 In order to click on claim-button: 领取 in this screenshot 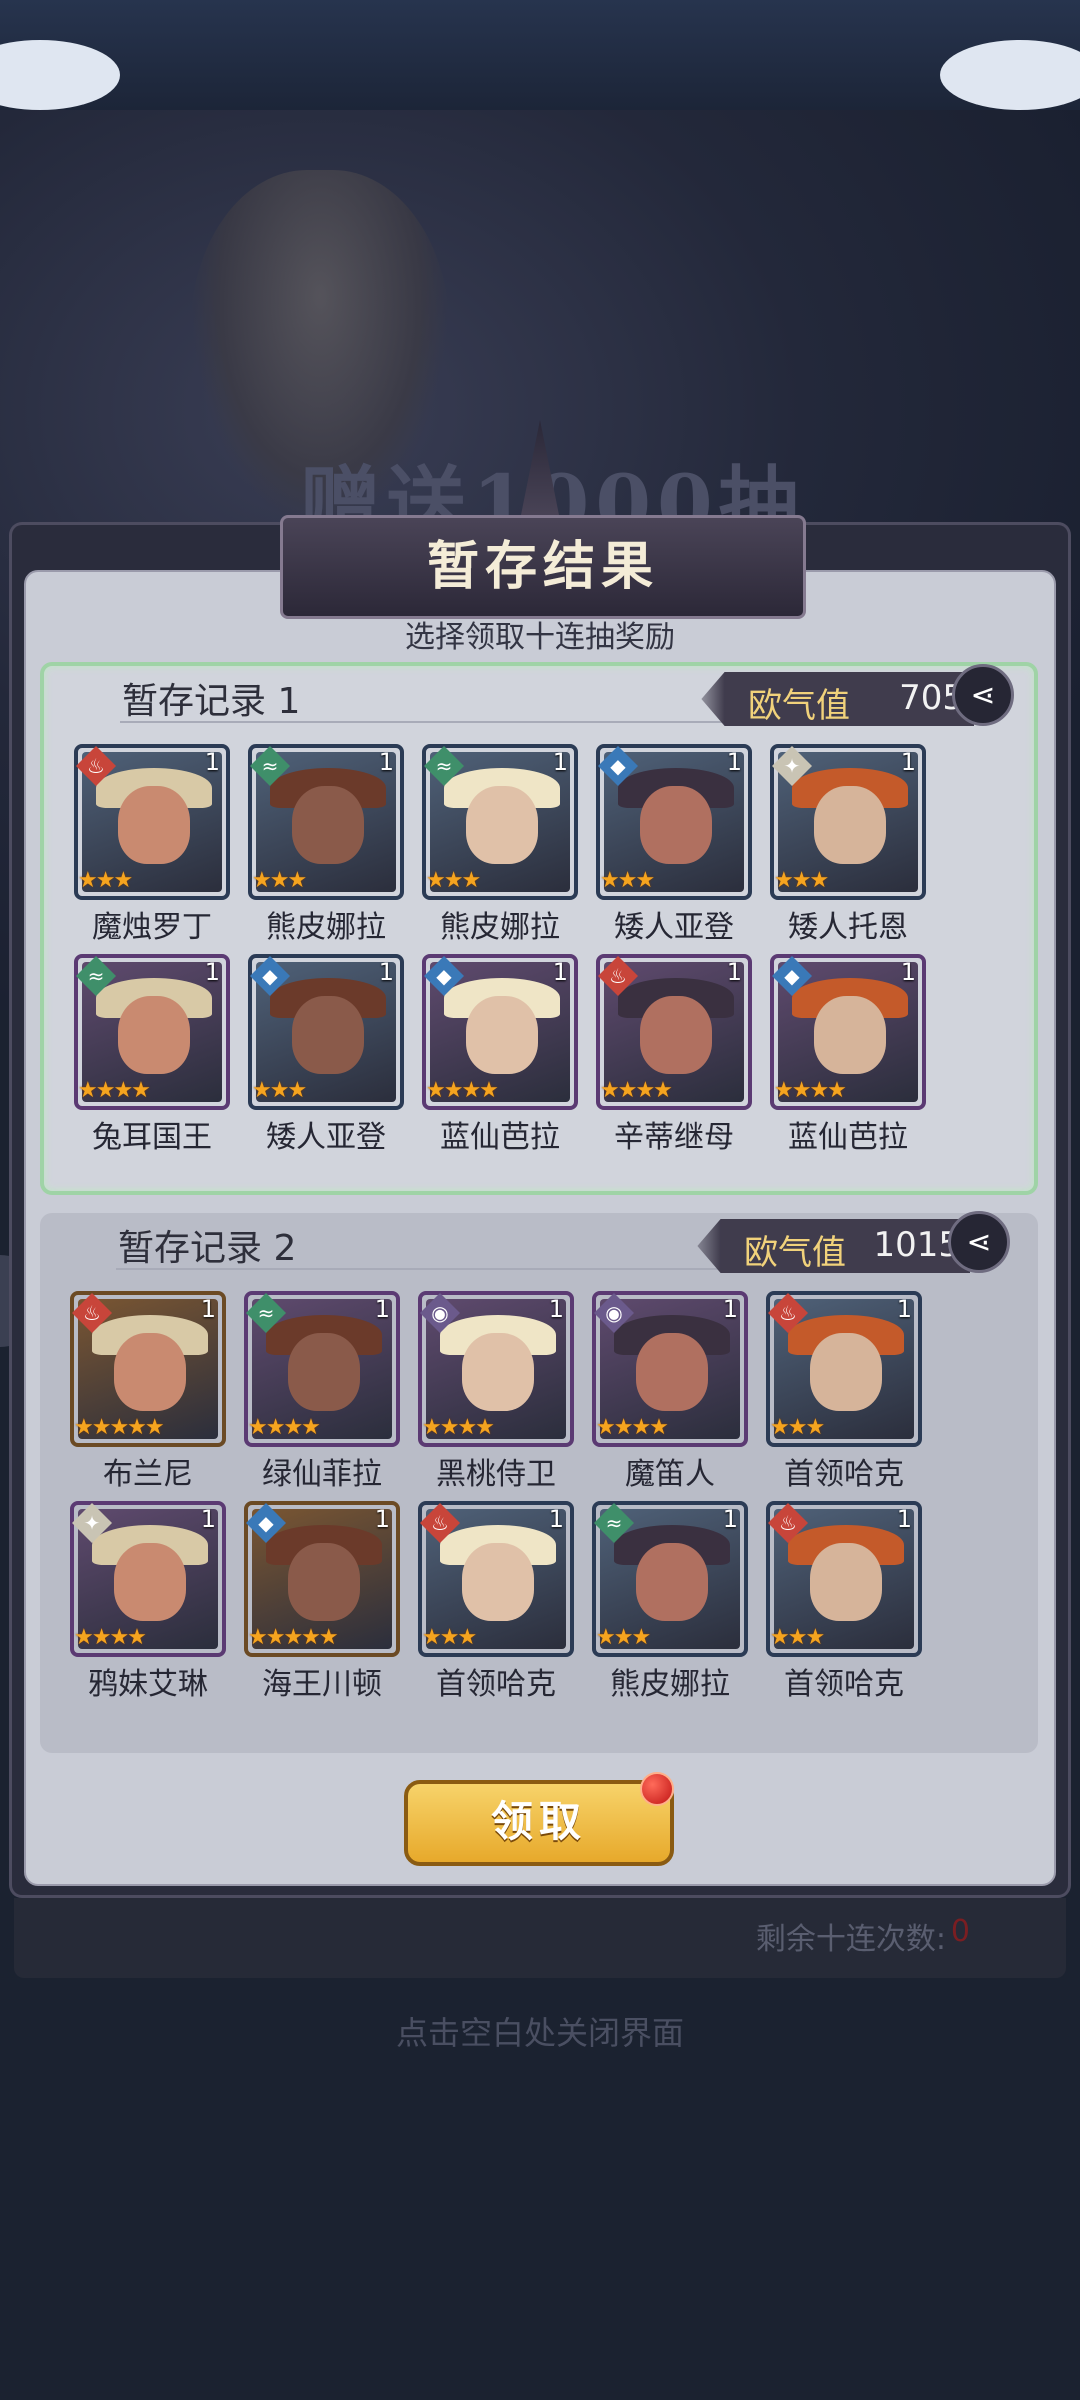, I will do `click(539, 1823)`.